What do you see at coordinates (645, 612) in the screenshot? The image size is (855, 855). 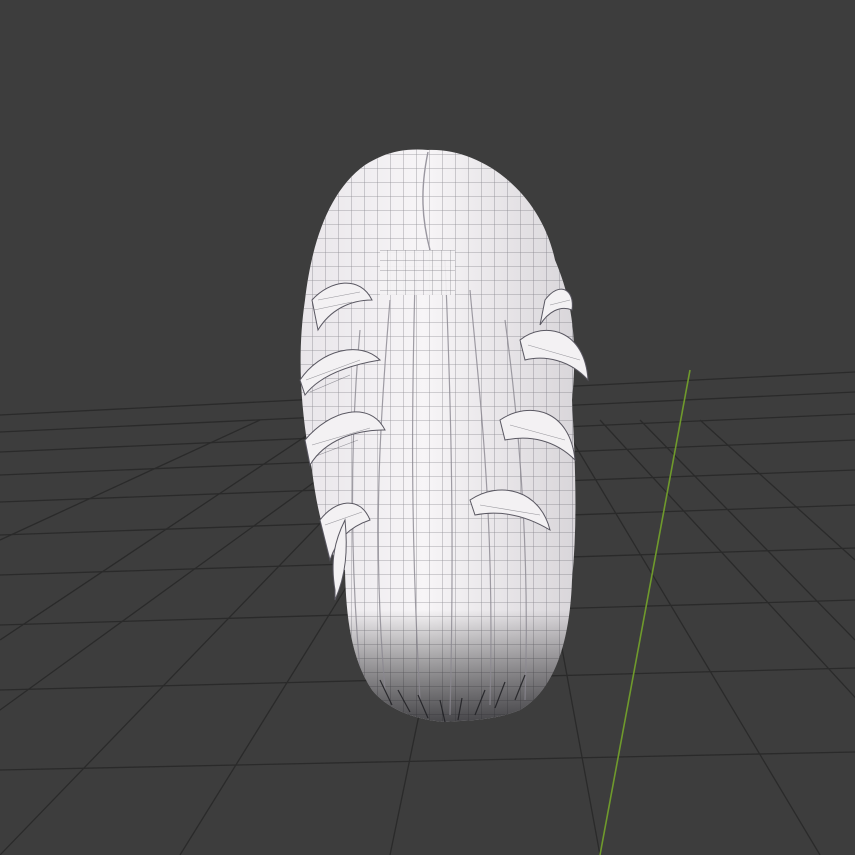 I see `y-axis-line` at bounding box center [645, 612].